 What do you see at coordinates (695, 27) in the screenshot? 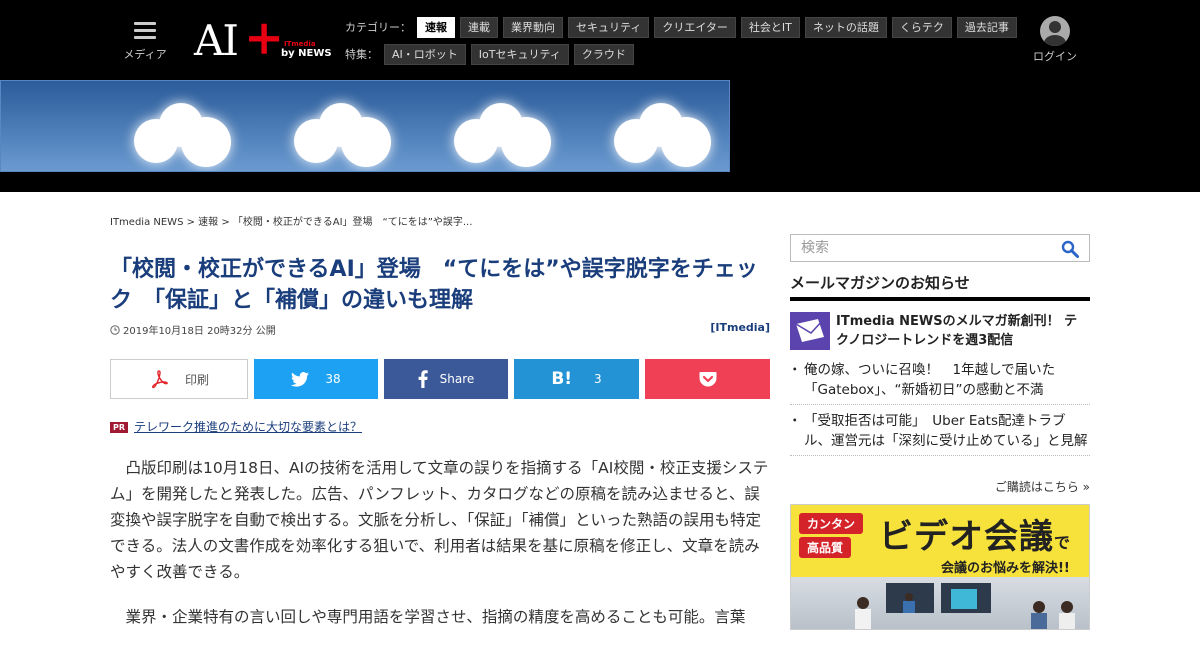
I see `category-tag: クリエイター` at bounding box center [695, 27].